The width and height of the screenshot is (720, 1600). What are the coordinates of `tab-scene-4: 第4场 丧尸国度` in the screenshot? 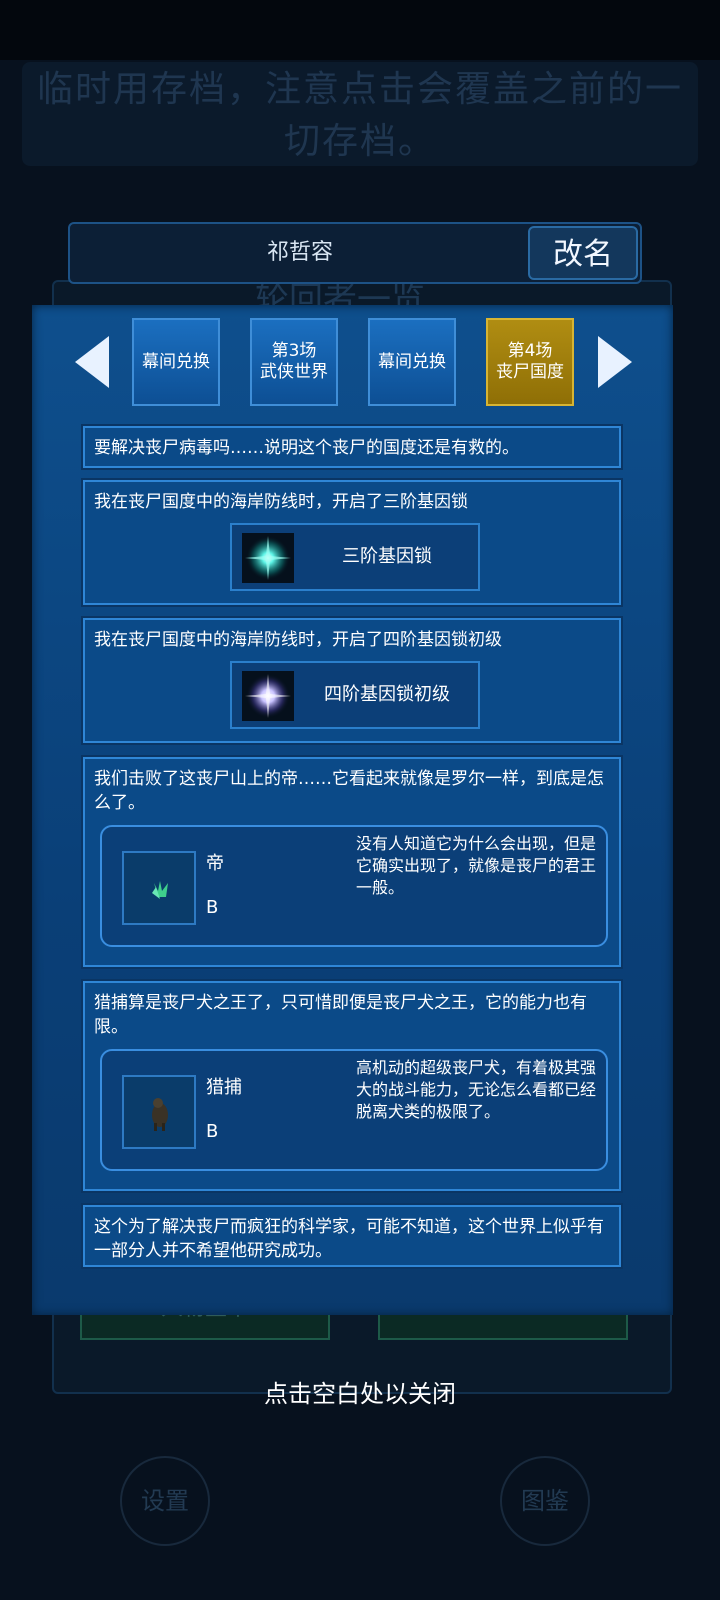 It's located at (530, 362).